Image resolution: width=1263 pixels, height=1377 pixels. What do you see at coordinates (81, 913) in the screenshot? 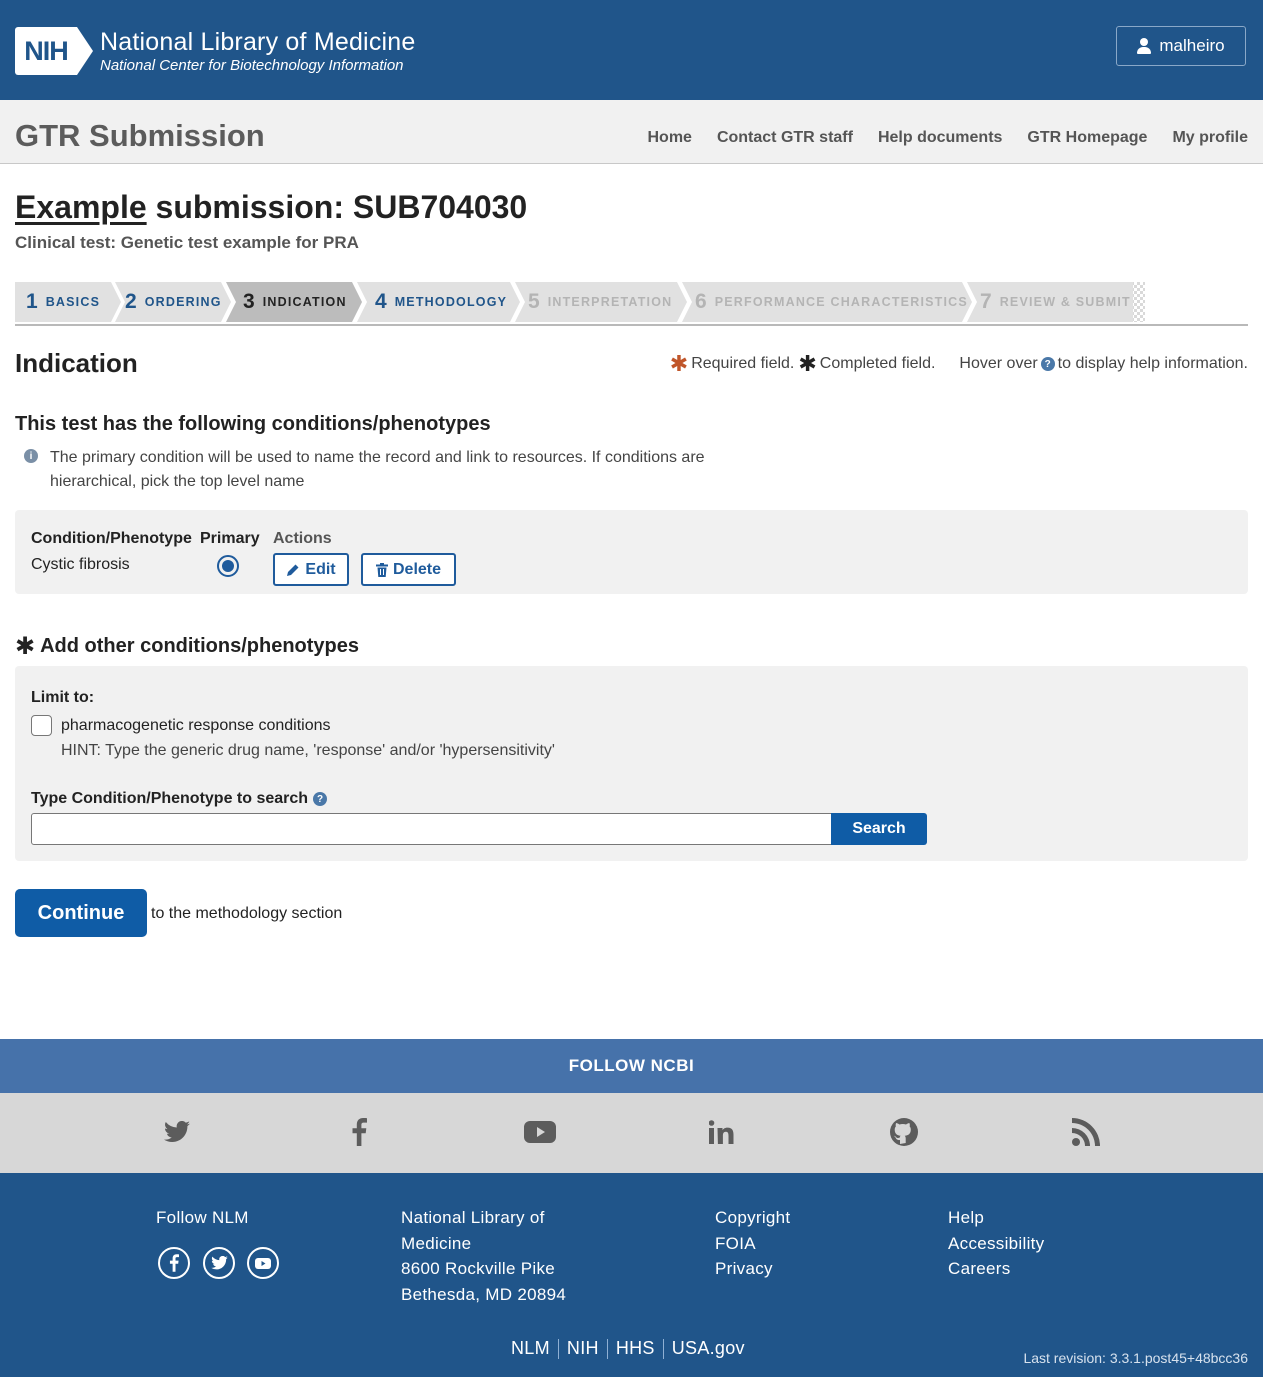
I see `continue-button: Continue` at bounding box center [81, 913].